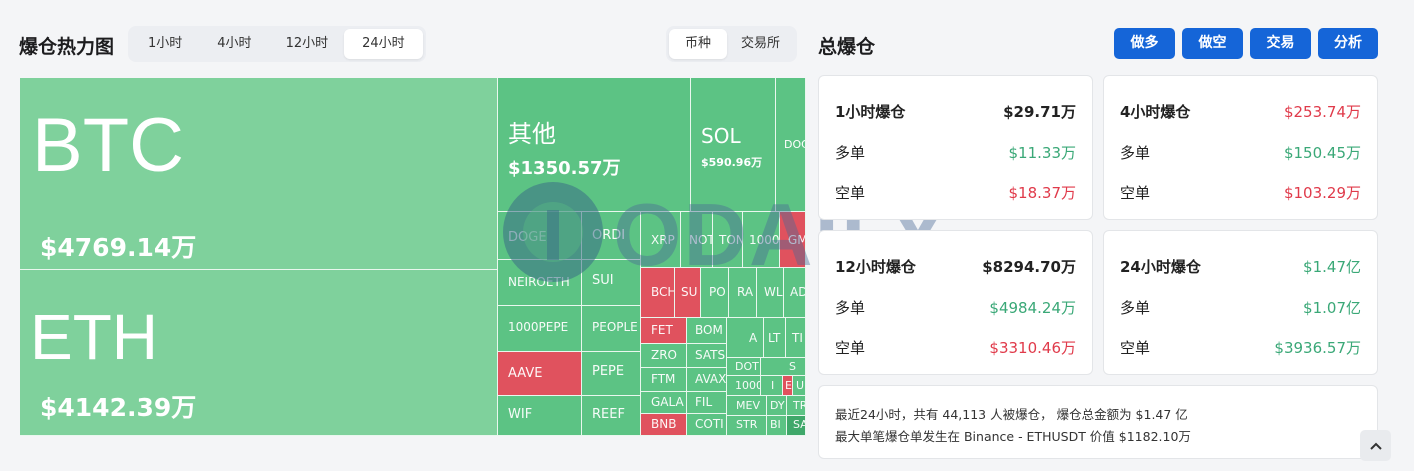 Image resolution: width=1414 pixels, height=471 pixels. I want to click on tile-neiroeth: NEIROETH, so click(540, 283).